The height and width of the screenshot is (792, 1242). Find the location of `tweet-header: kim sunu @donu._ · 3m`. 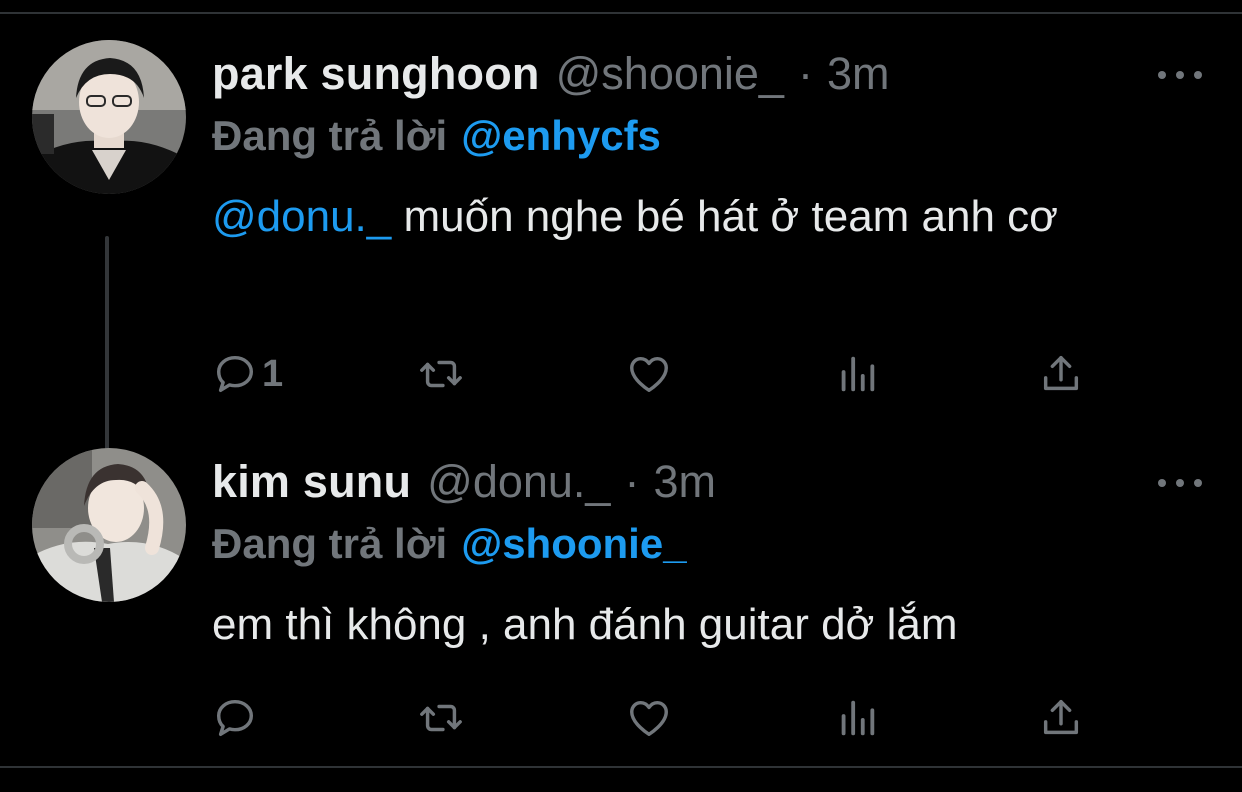

tweet-header: kim sunu @donu._ · 3m is located at coordinates (464, 482).